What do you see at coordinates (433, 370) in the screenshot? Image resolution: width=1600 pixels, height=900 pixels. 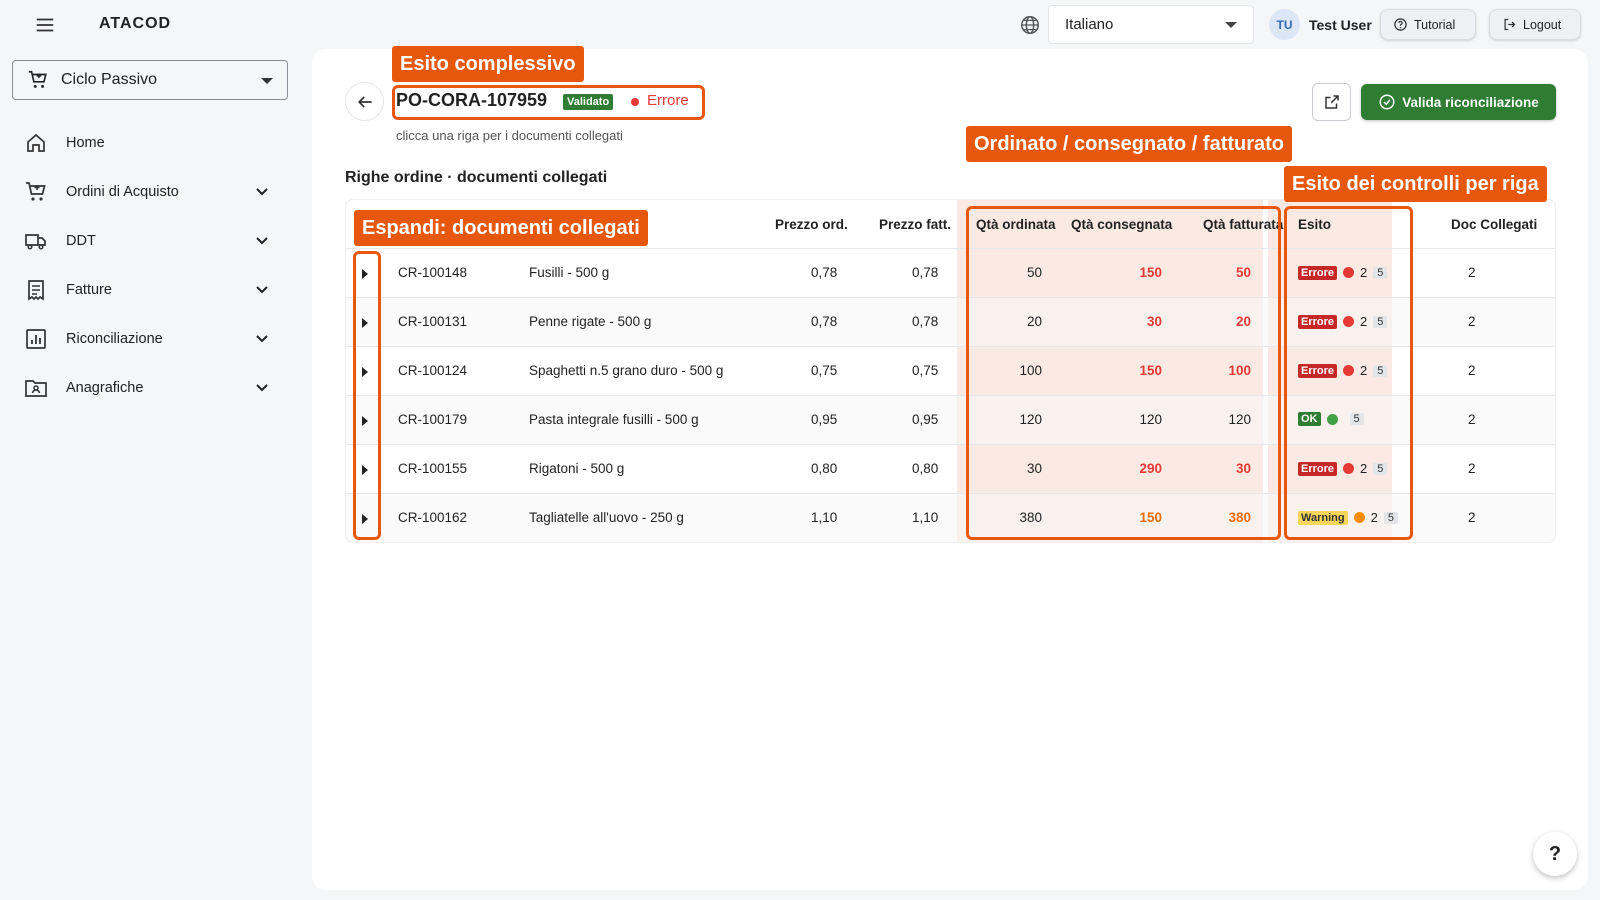 I see `row-code: CR-100124` at bounding box center [433, 370].